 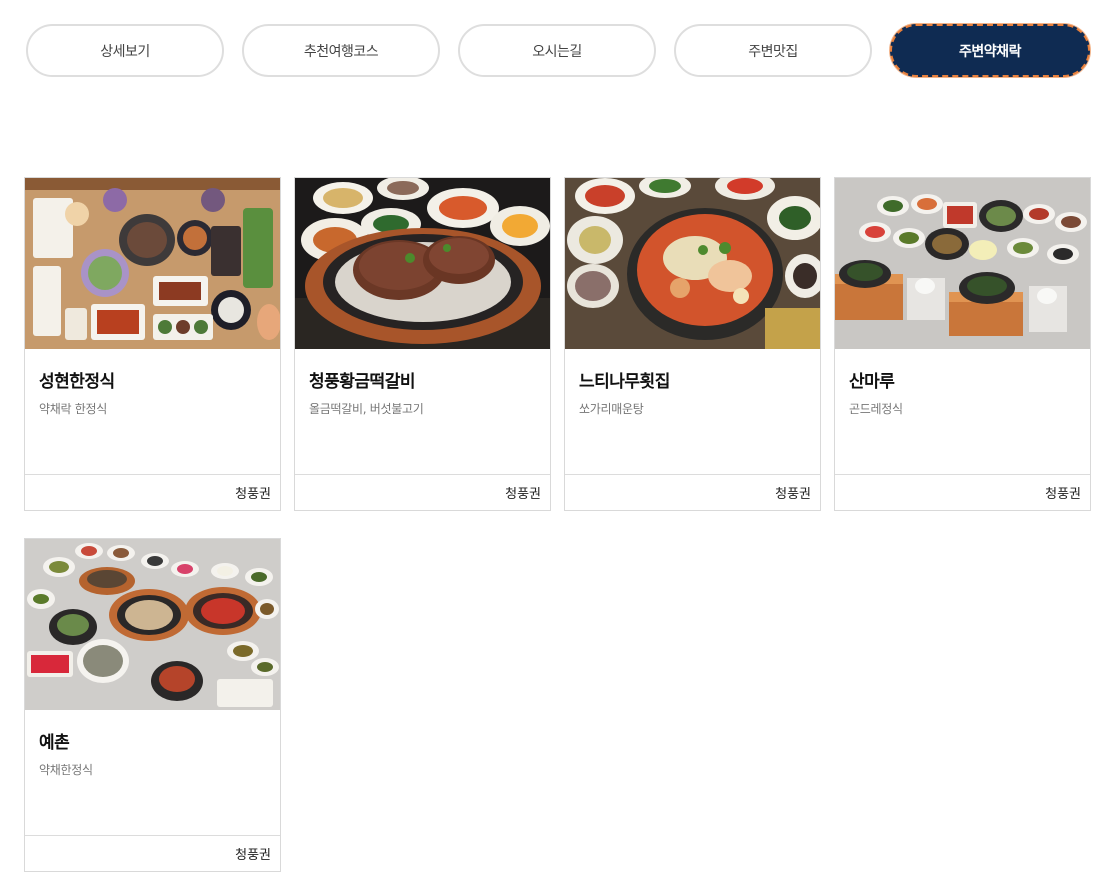 I want to click on restaurant-card: 성현한정식 약채락 한정식 청풍권, so click(x=152, y=344).